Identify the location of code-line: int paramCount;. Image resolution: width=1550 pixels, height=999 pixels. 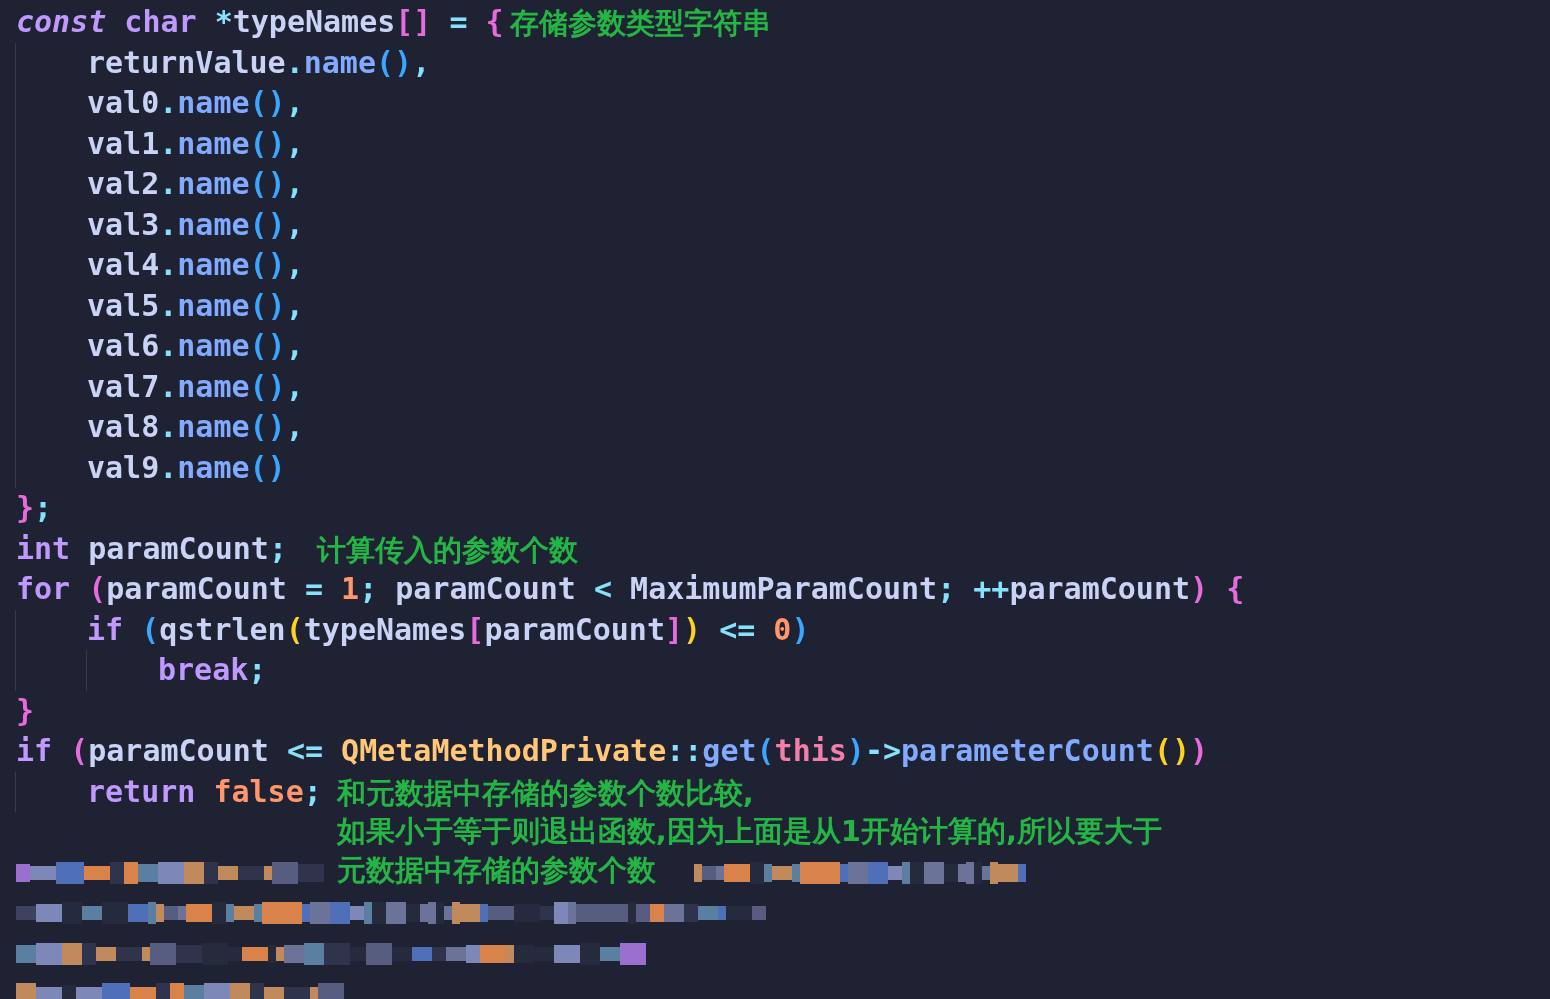
(151, 548).